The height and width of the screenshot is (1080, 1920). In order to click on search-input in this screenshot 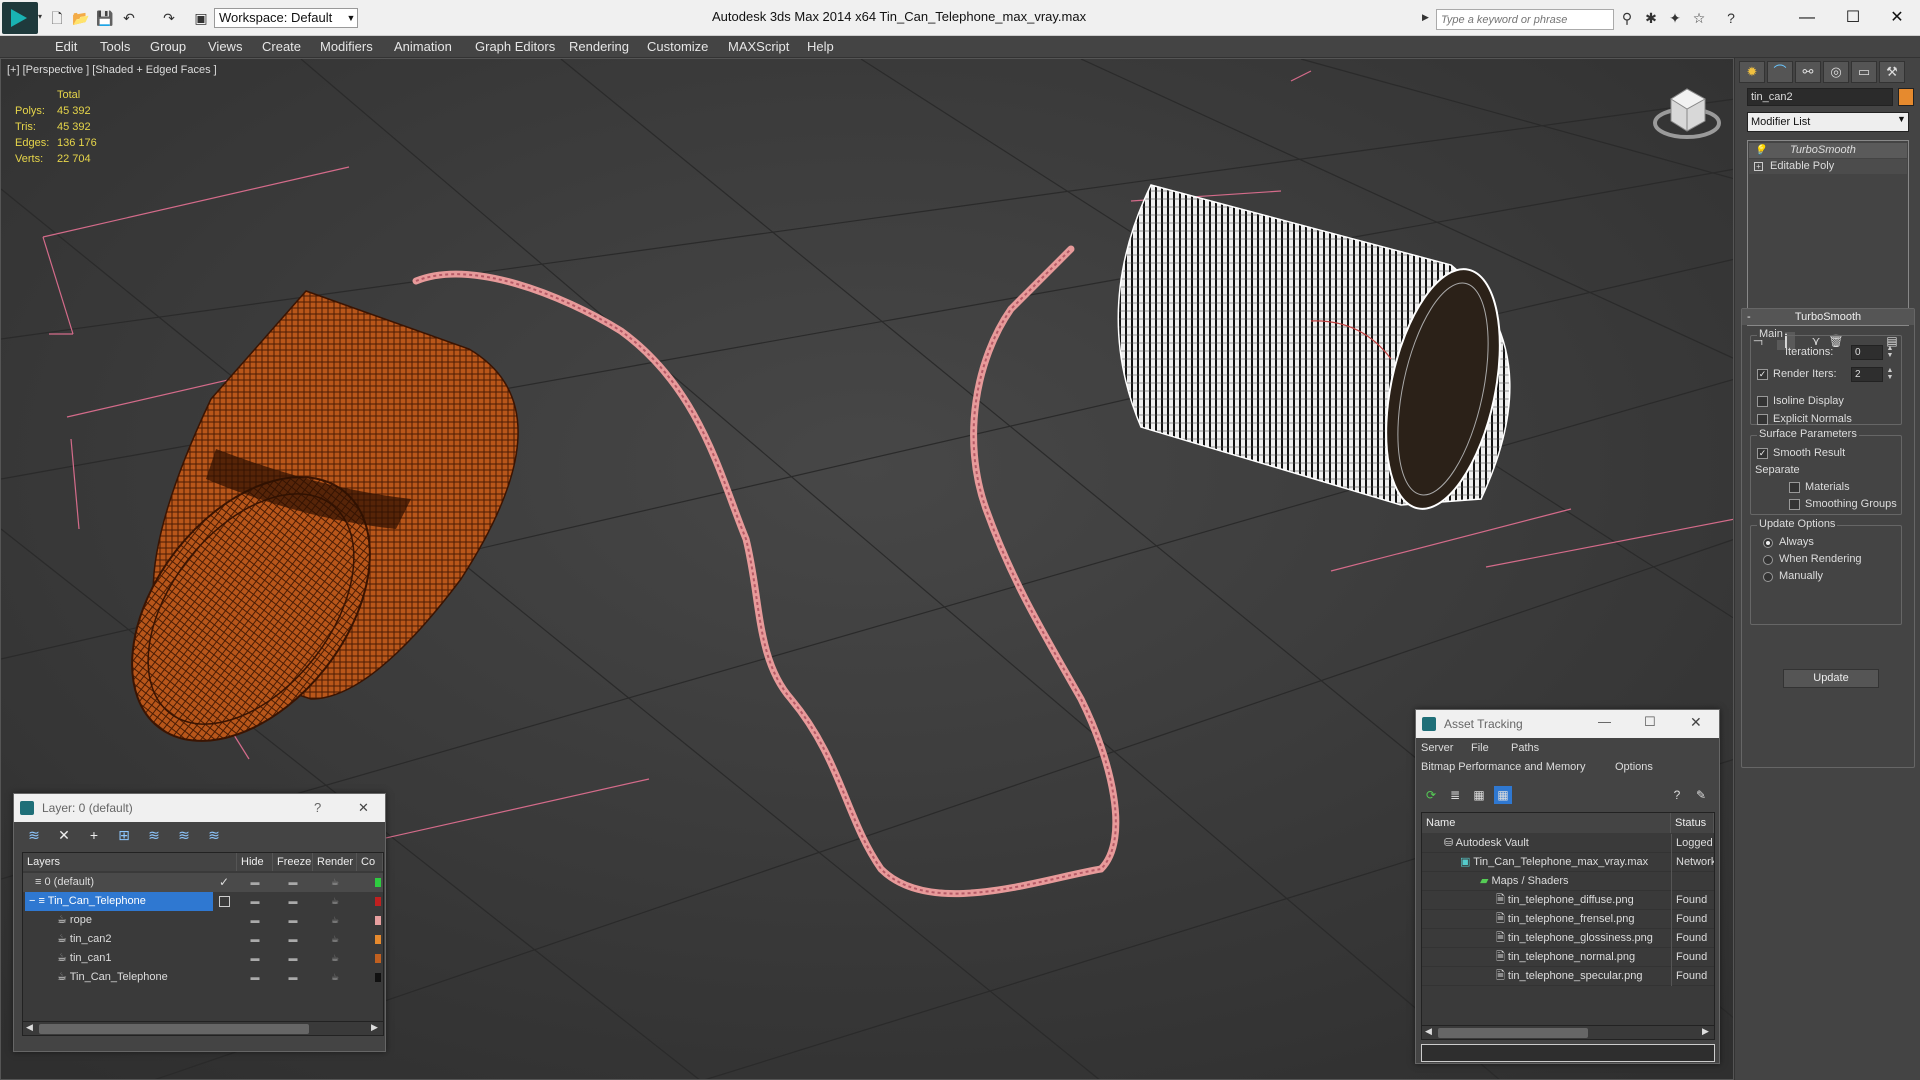, I will do `click(1525, 19)`.